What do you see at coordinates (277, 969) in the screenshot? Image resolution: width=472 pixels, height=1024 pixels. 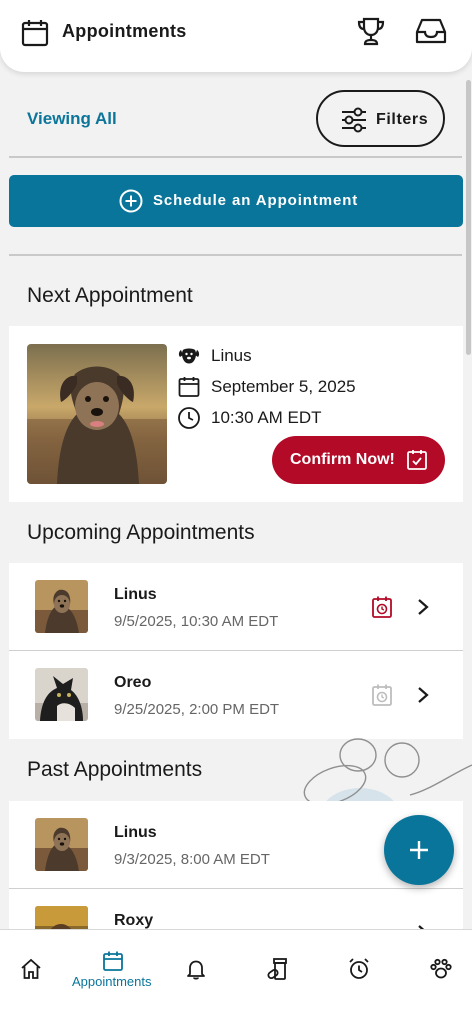 I see `medication-icon` at bounding box center [277, 969].